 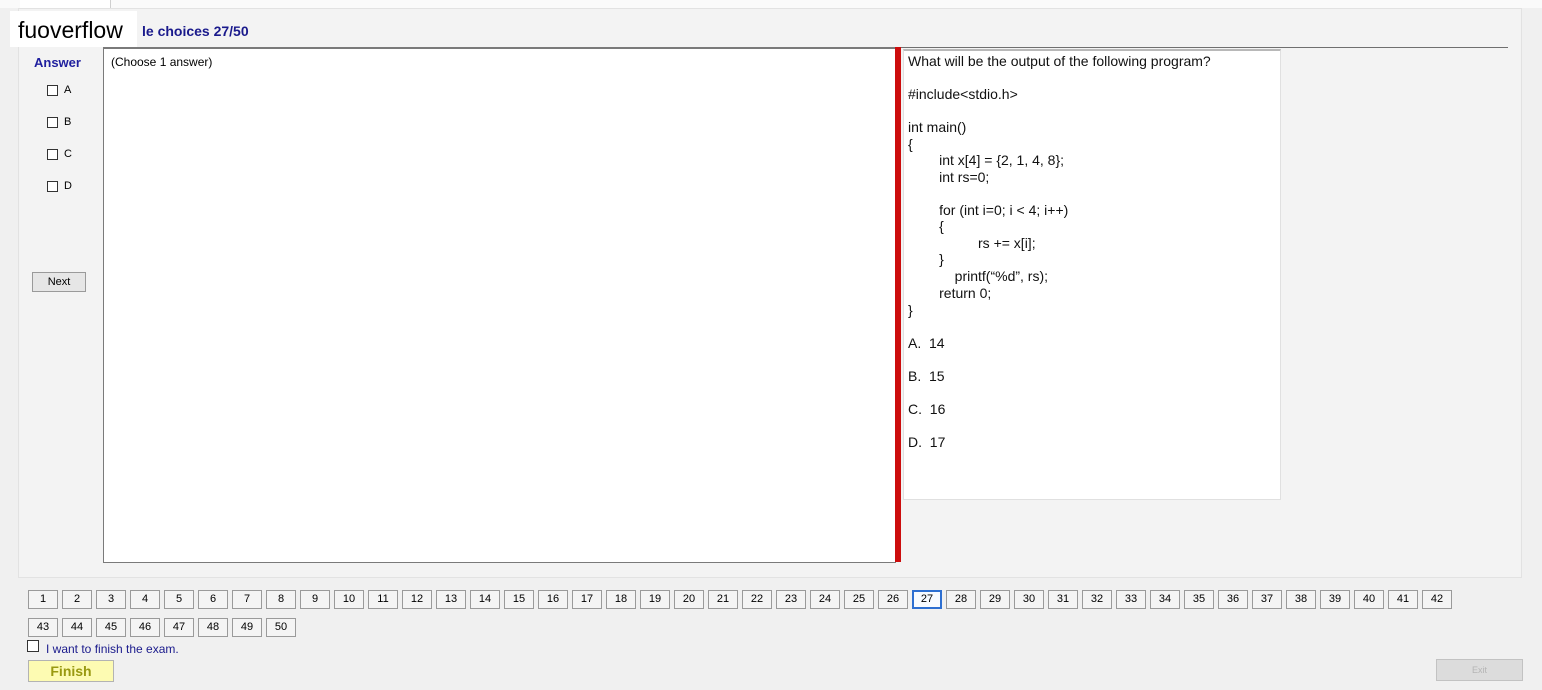 I want to click on question-nav-button: 50, so click(x=281, y=627).